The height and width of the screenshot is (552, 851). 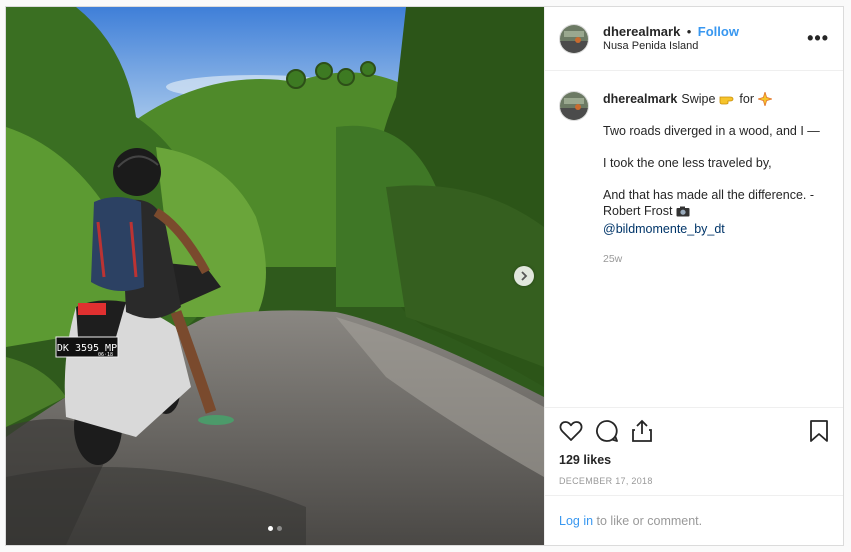 I want to click on share-icon, so click(x=642, y=431).